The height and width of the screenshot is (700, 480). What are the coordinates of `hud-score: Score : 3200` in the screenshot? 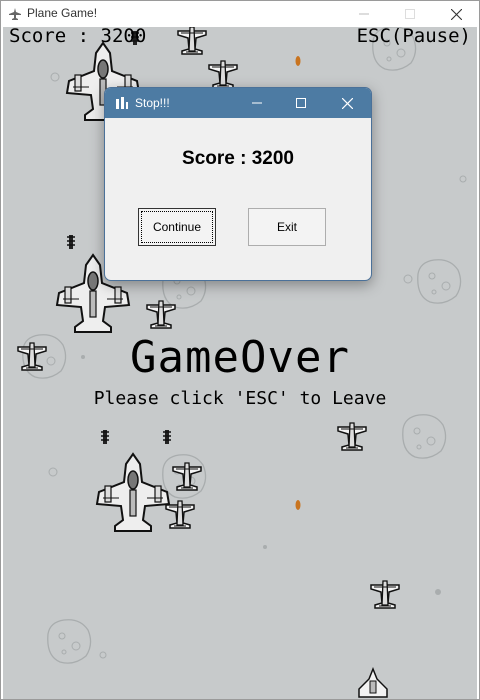 It's located at (78, 37).